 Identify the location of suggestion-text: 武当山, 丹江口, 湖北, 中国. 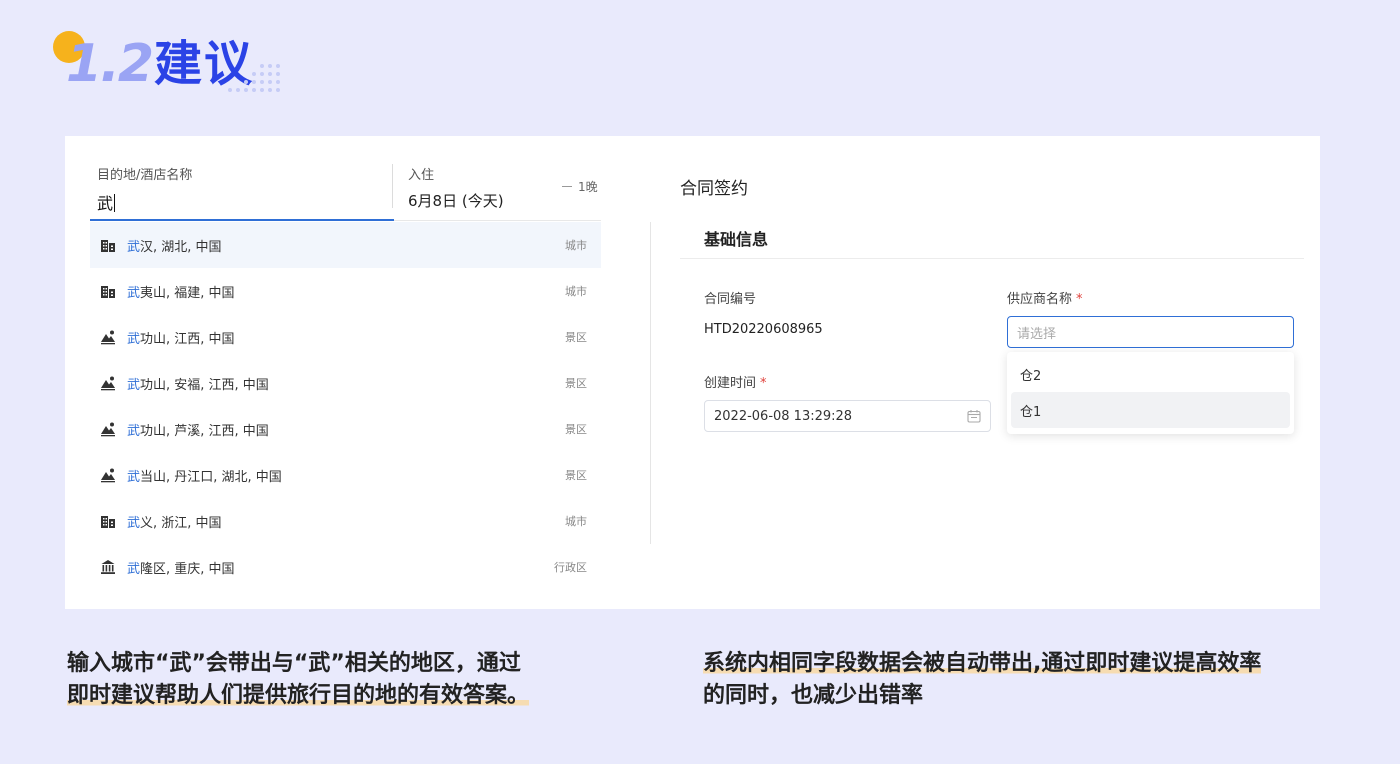
(204, 475).